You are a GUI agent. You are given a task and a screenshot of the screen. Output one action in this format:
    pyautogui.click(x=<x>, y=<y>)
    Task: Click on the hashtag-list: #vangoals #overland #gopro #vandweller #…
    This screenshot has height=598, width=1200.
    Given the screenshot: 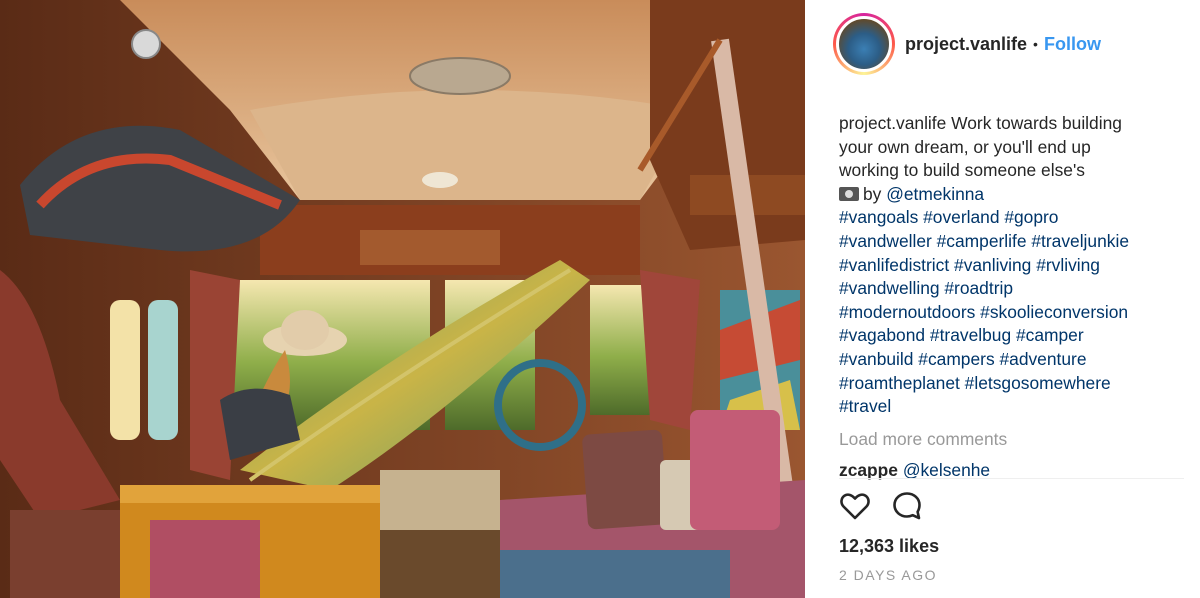 What is the action you would take?
    pyautogui.click(x=1011, y=312)
    